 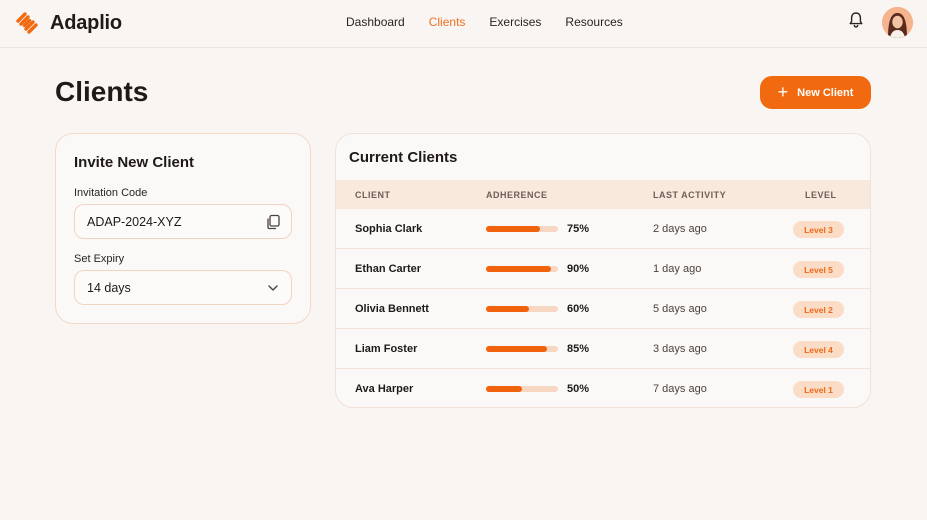 What do you see at coordinates (680, 349) in the screenshot?
I see `last-activity: 3 days ago` at bounding box center [680, 349].